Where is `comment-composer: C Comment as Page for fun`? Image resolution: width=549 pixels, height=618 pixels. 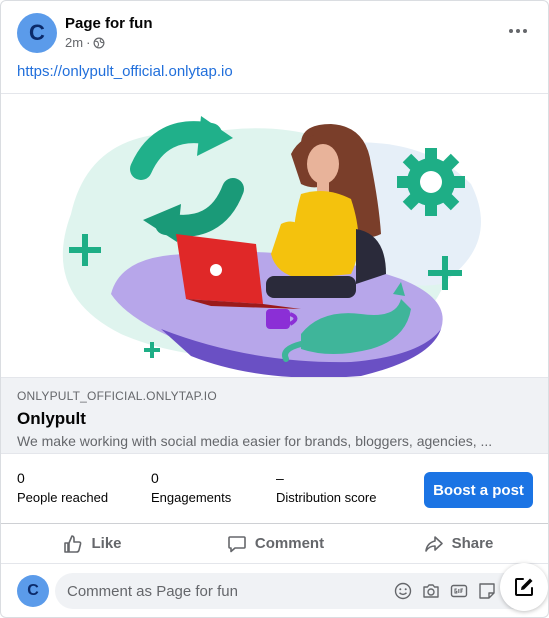
comment-composer: C Comment as Page for fun is located at coordinates (275, 591).